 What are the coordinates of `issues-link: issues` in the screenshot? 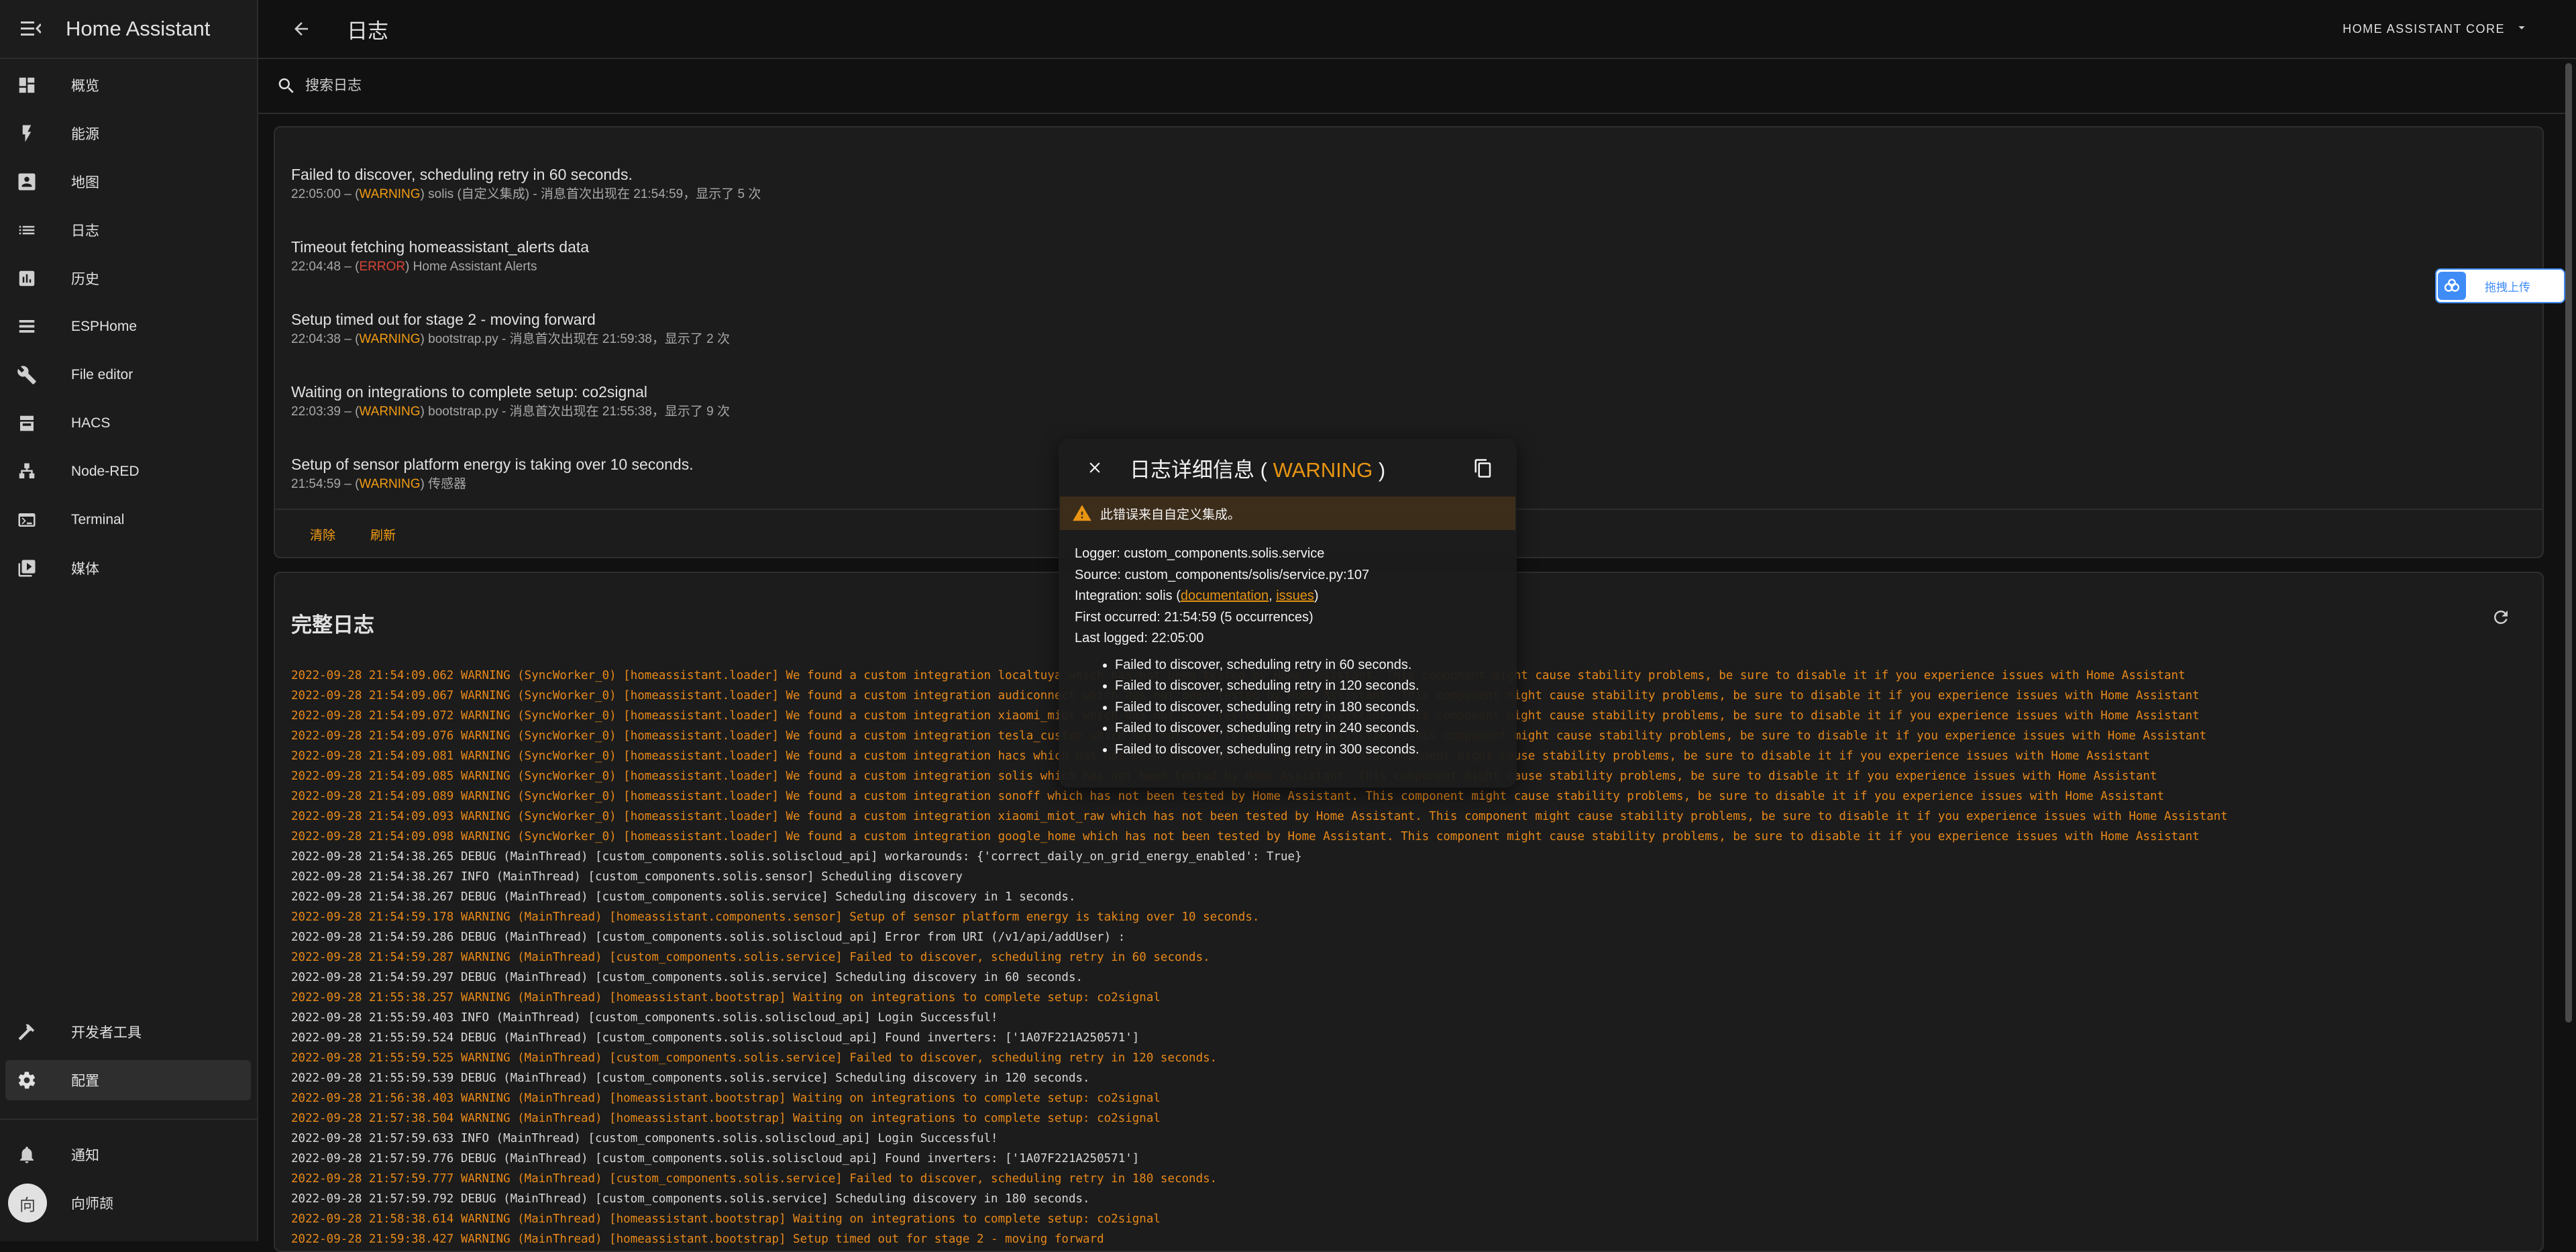 It's located at (1295, 595).